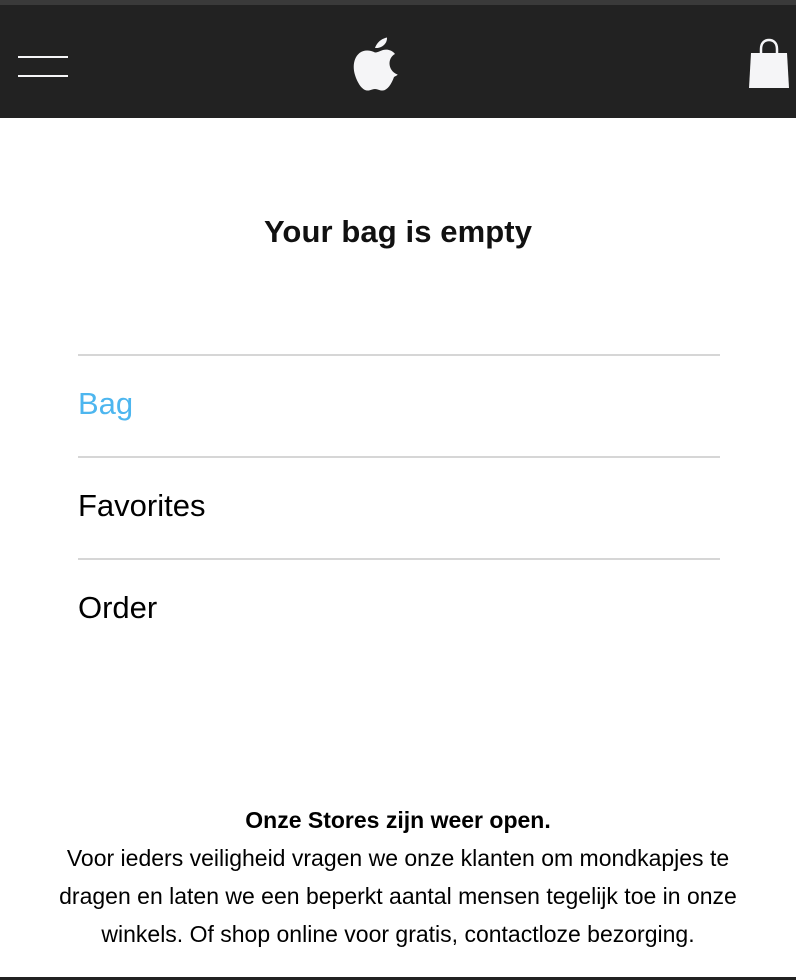  Describe the element at coordinates (399, 609) in the screenshot. I see `link-order: Order` at that location.